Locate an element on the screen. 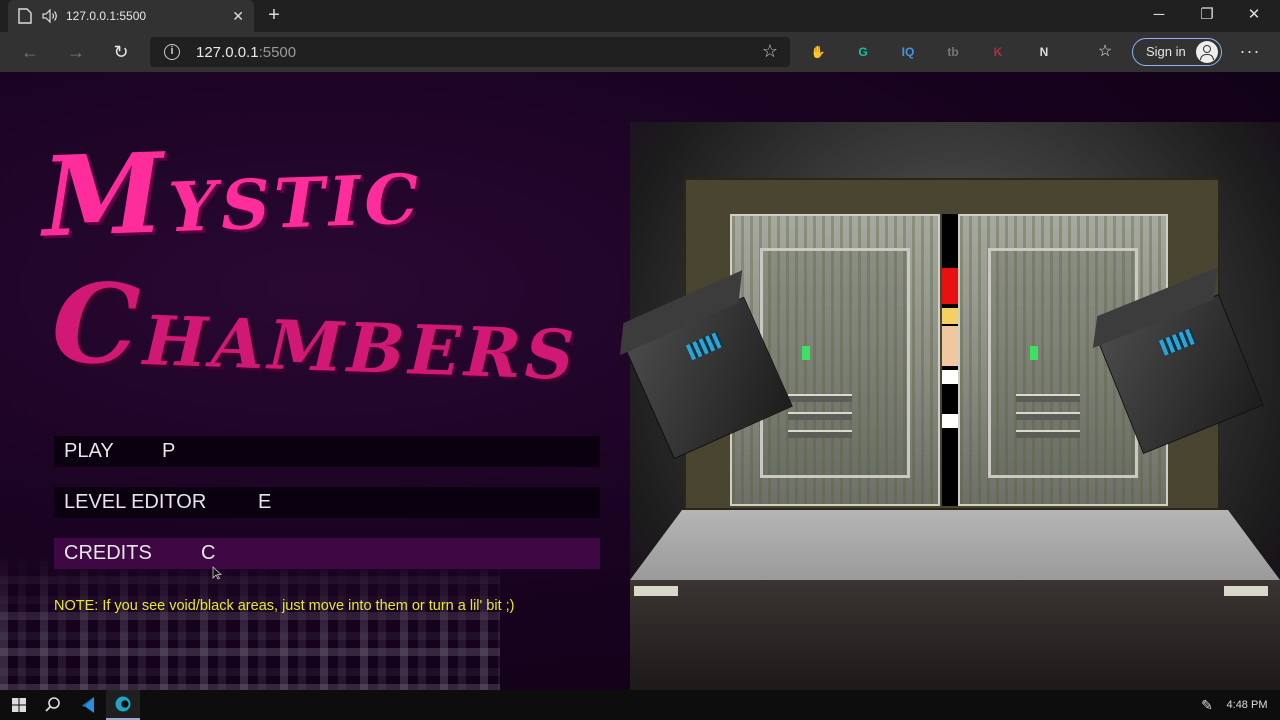  menu-level-editor-key: E is located at coordinates (265, 502).